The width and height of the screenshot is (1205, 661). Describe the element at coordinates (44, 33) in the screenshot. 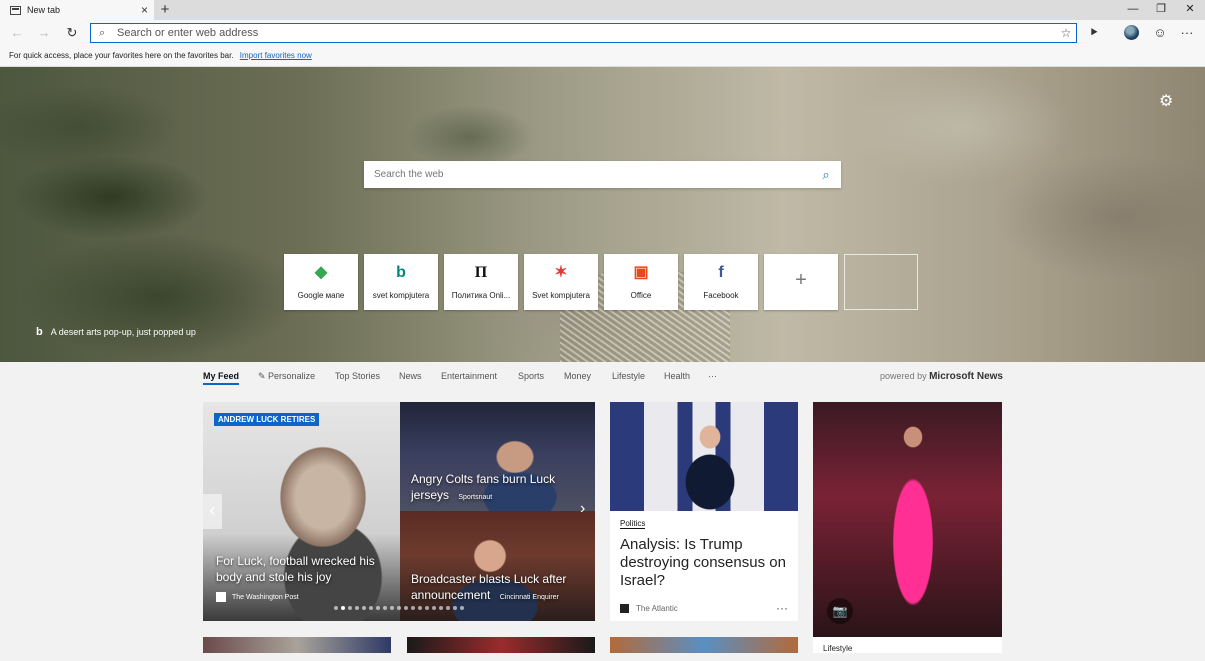

I see `forward-icon: →` at that location.